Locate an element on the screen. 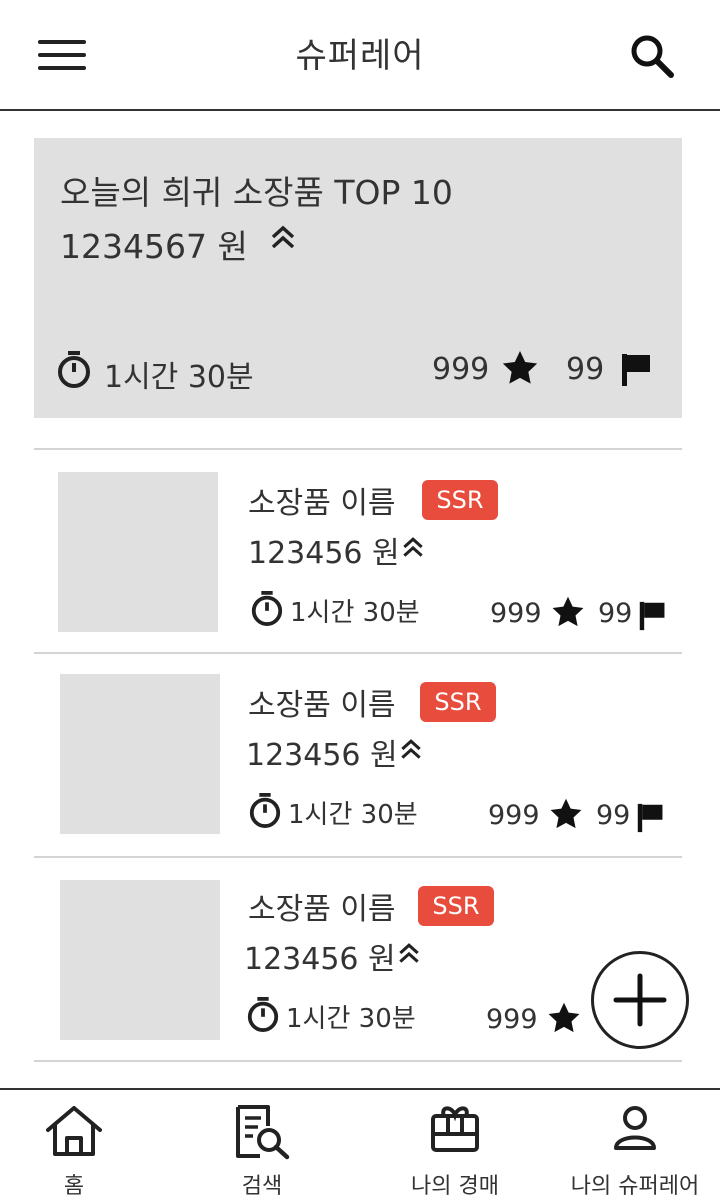  nav-my-superrare-label: 나의 슈퍼레어 is located at coordinates (635, 1186).